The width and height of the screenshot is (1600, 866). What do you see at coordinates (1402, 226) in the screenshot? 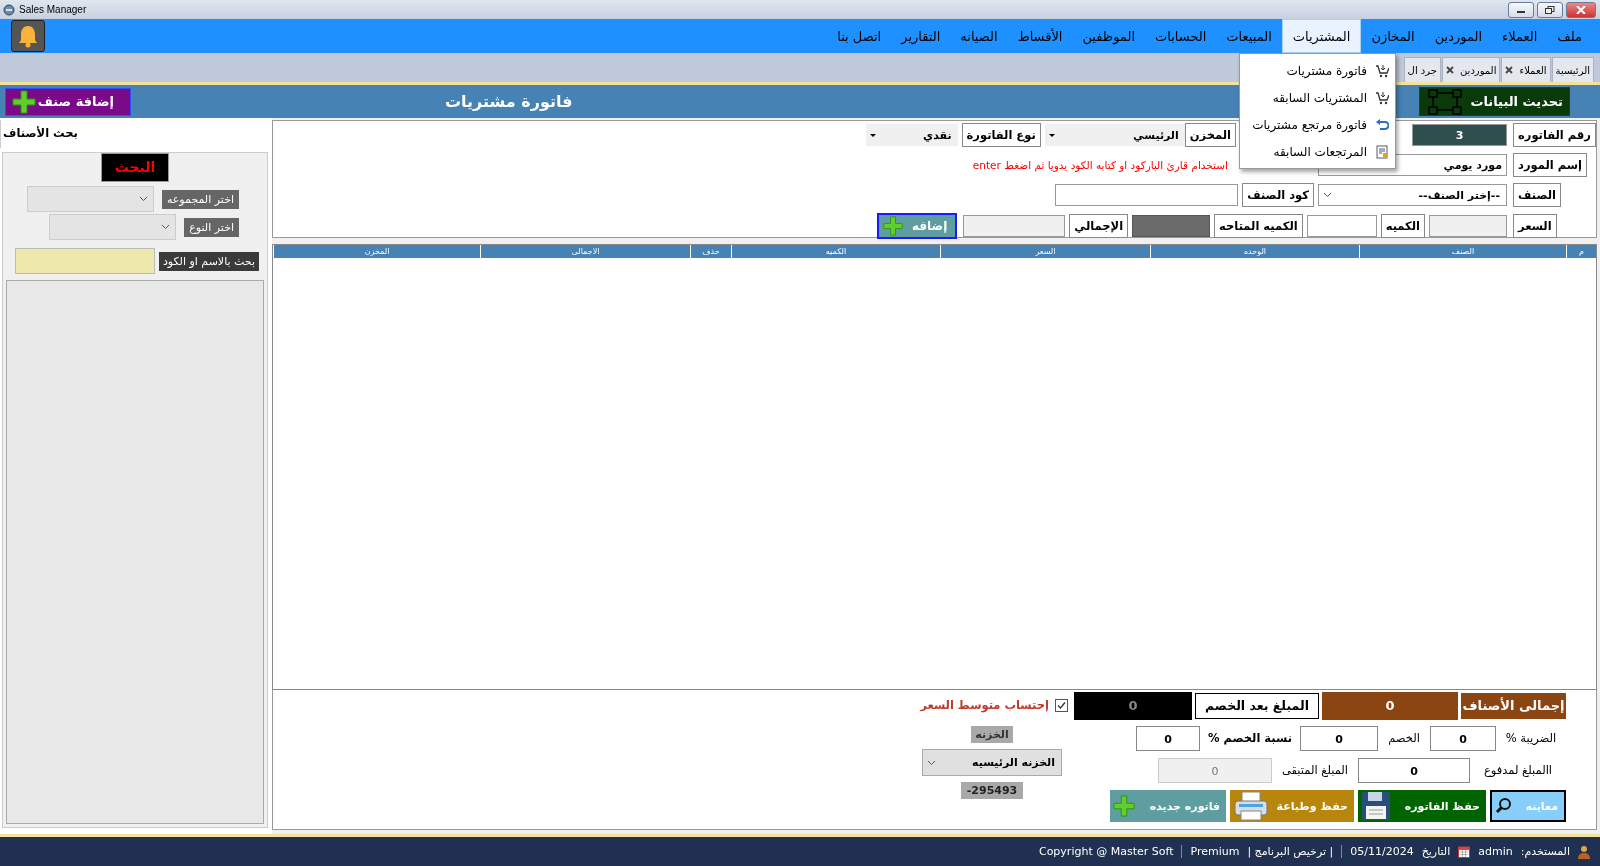
I see `field-label: الكميه` at bounding box center [1402, 226].